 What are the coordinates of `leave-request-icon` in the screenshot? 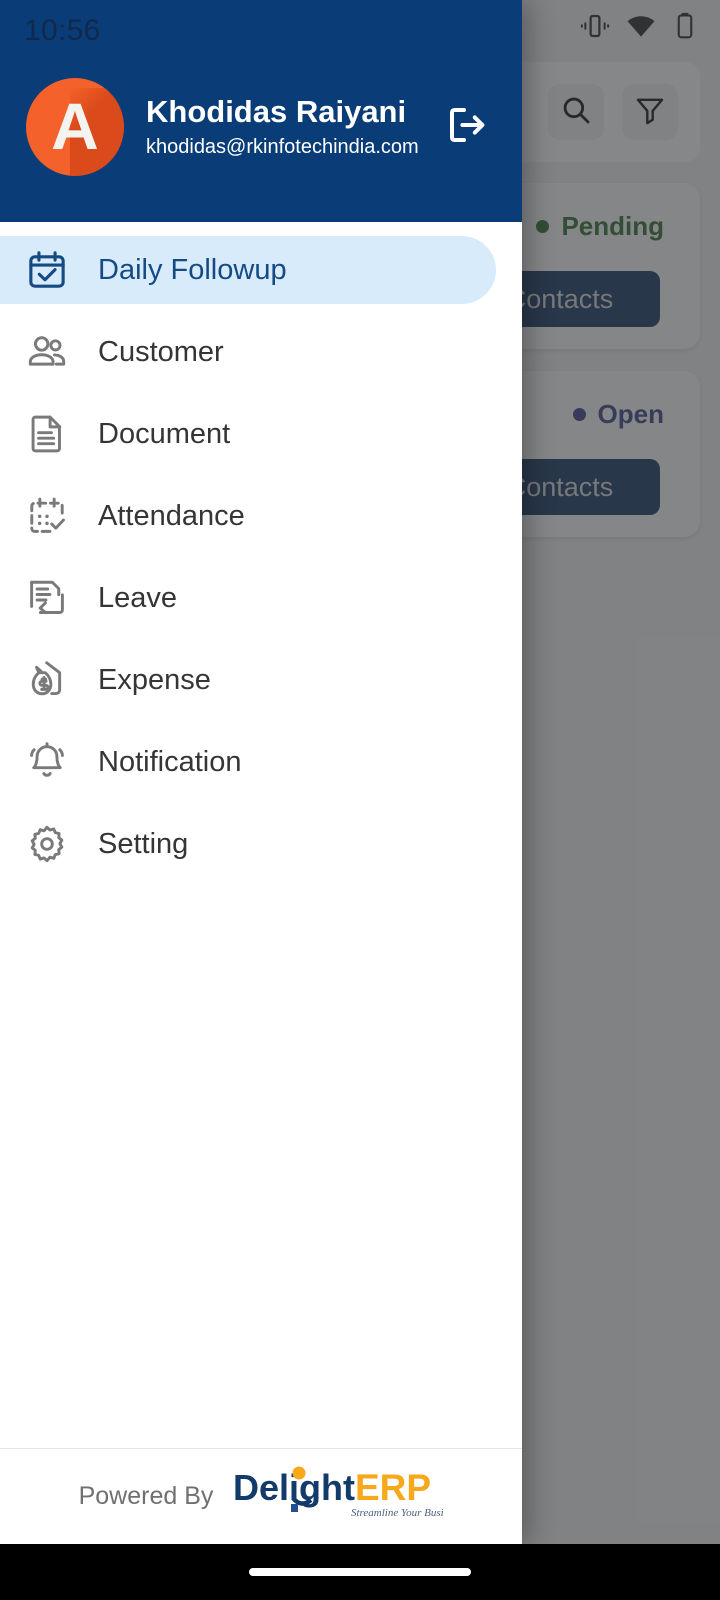 It's located at (47, 598).